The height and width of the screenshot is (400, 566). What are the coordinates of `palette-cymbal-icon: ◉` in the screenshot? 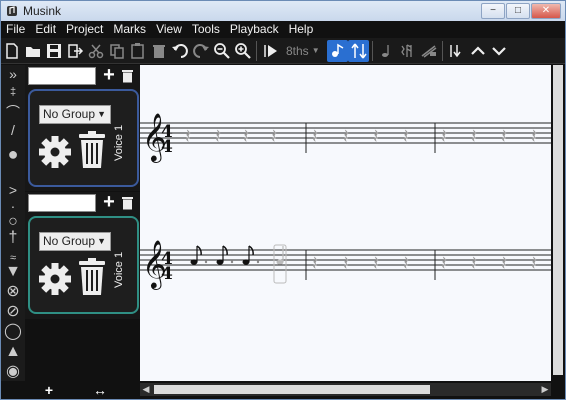 It's located at (13, 372).